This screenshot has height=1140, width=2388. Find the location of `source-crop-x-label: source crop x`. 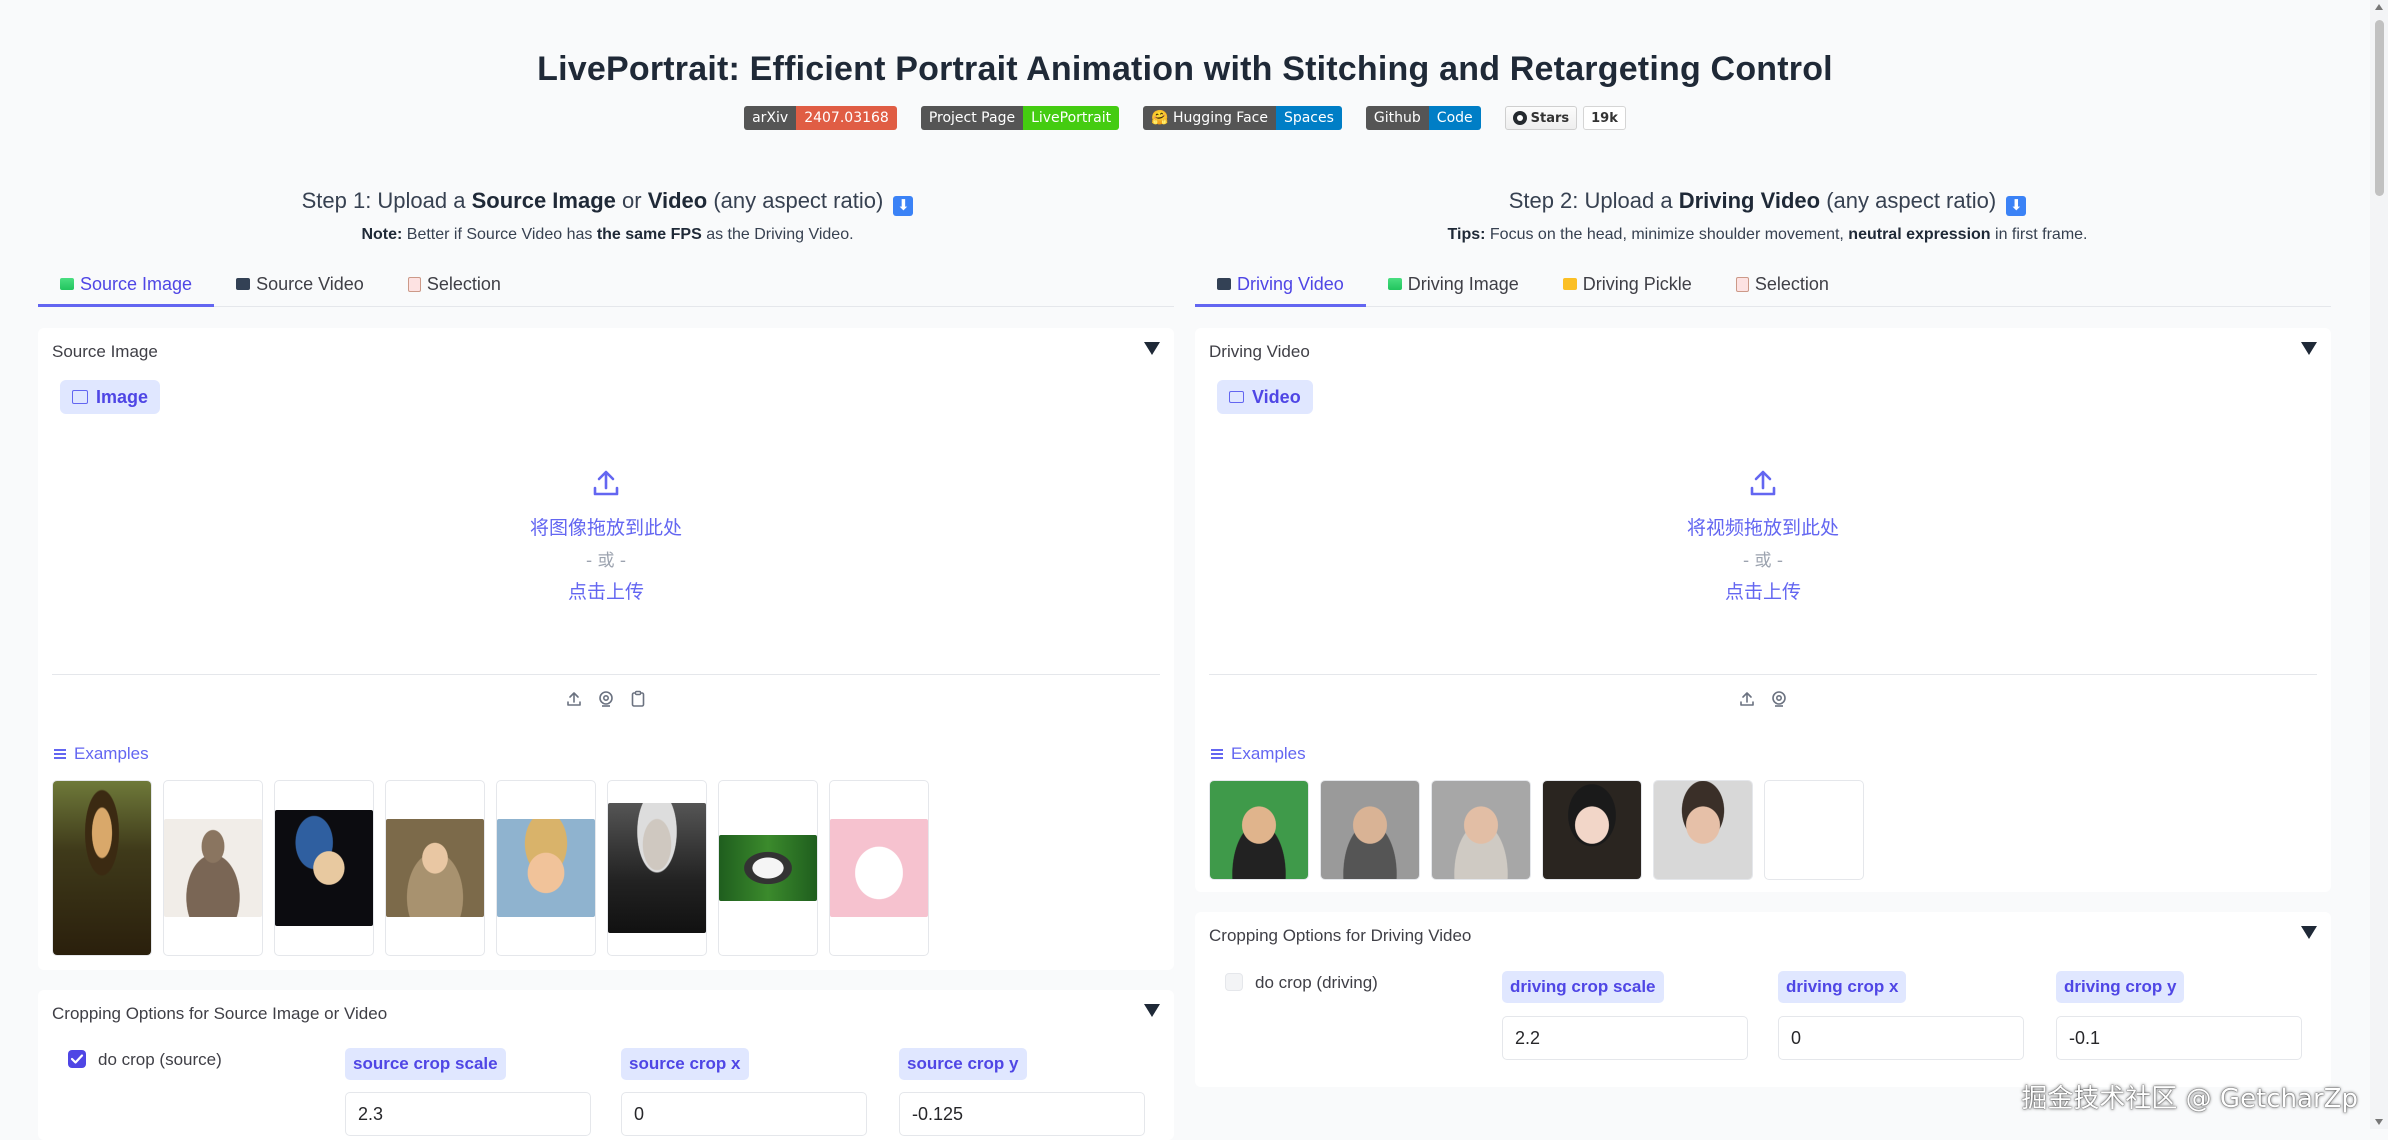

source-crop-x-label: source crop x is located at coordinates (685, 1064).